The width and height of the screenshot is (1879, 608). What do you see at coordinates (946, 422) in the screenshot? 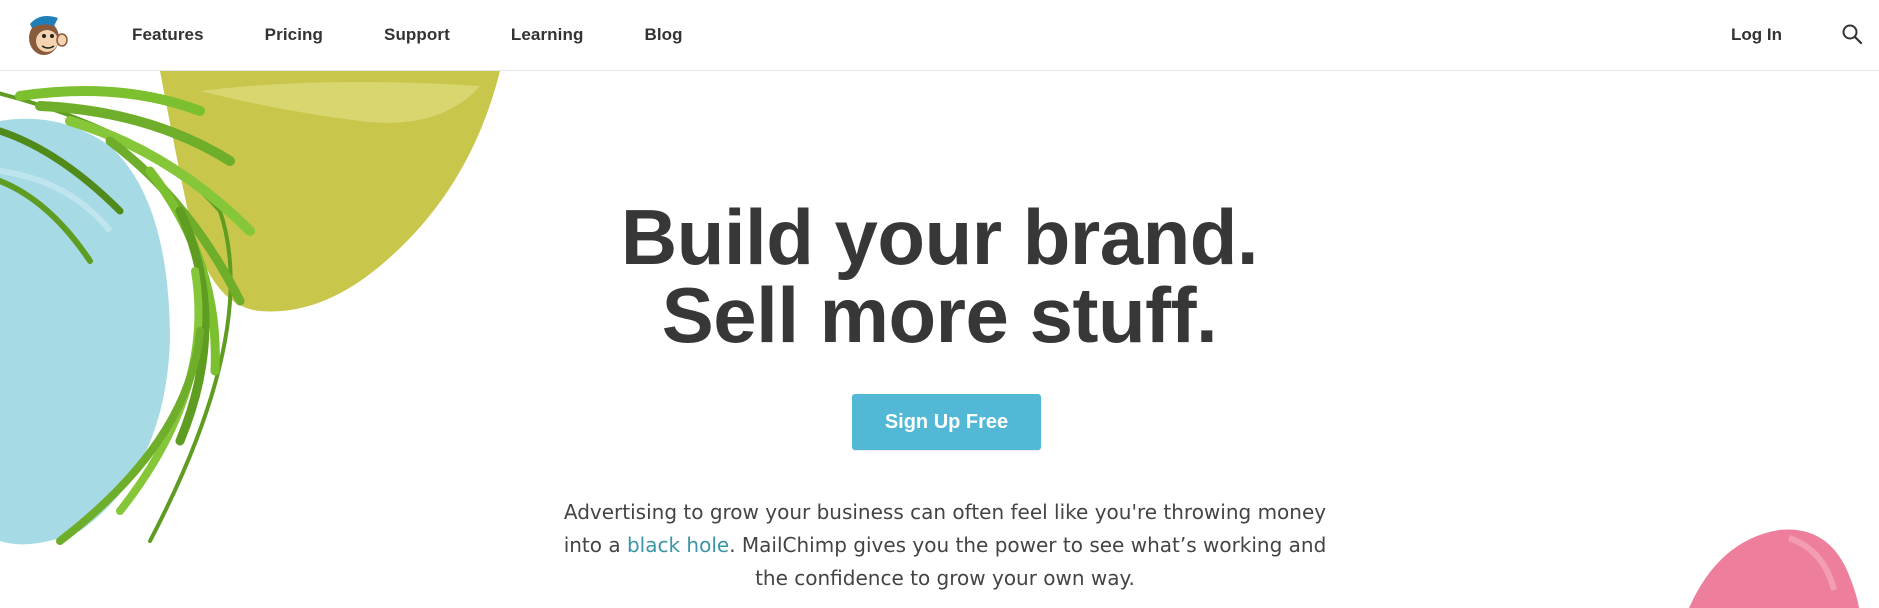
I see `sign-up-free-button: Sign Up Free` at bounding box center [946, 422].